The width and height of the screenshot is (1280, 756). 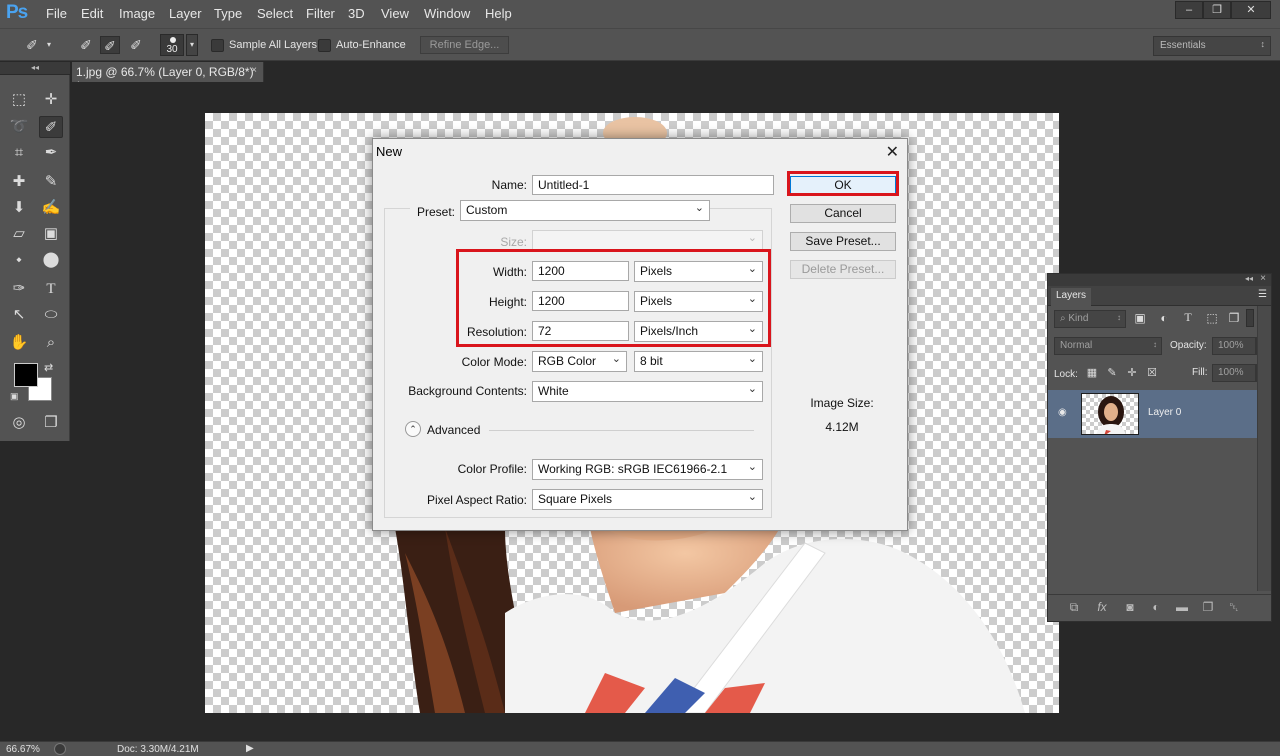 What do you see at coordinates (1263, 278) in the screenshot?
I see `close-panel-icon: ×` at bounding box center [1263, 278].